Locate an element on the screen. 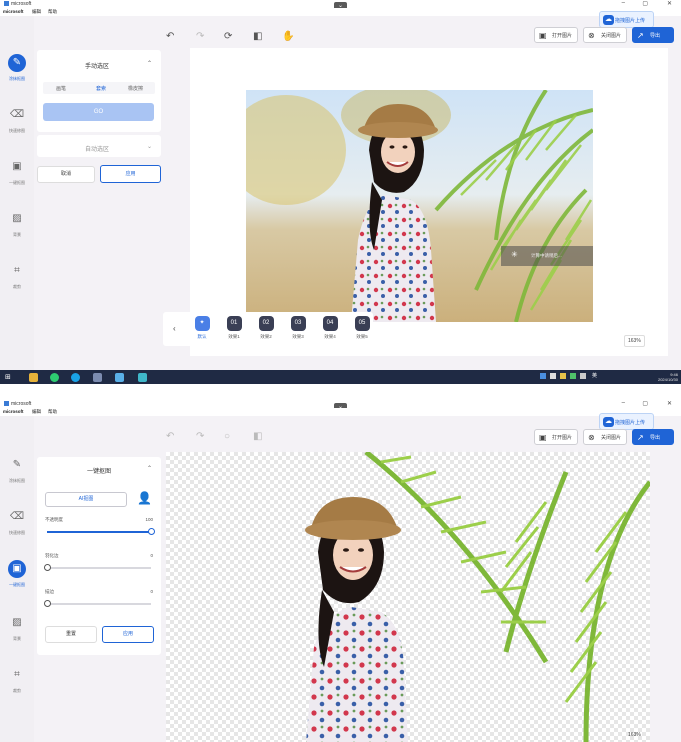 This screenshot has width=681, height=742. tab-lasso: 套索 is located at coordinates (101, 88).